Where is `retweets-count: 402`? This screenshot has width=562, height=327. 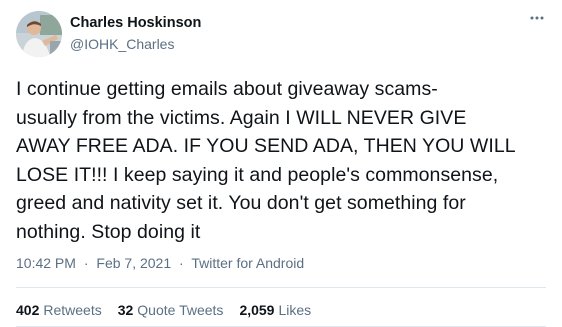
retweets-count: 402 is located at coordinates (28, 310).